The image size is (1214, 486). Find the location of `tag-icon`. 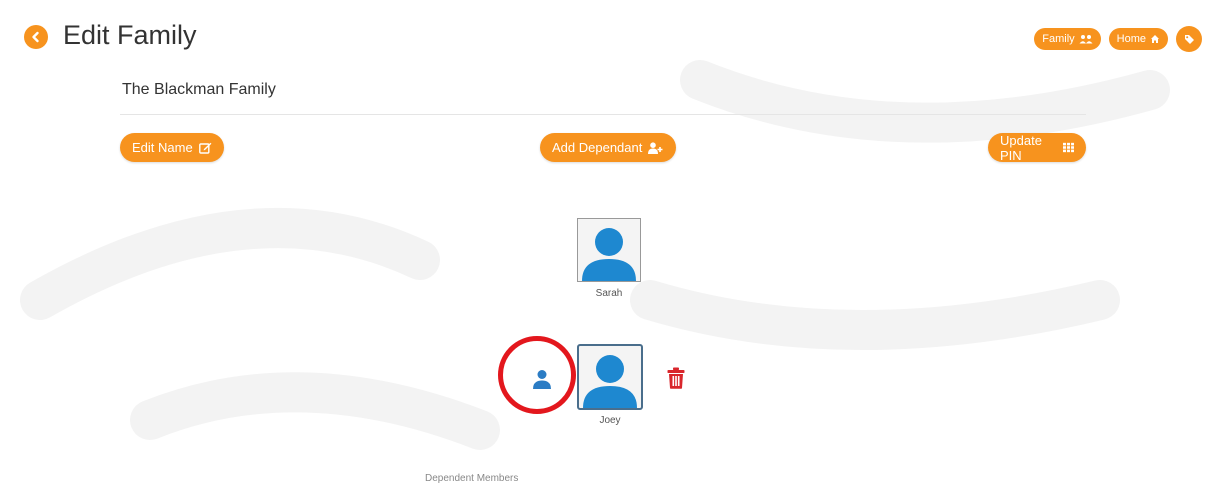

tag-icon is located at coordinates (1189, 39).